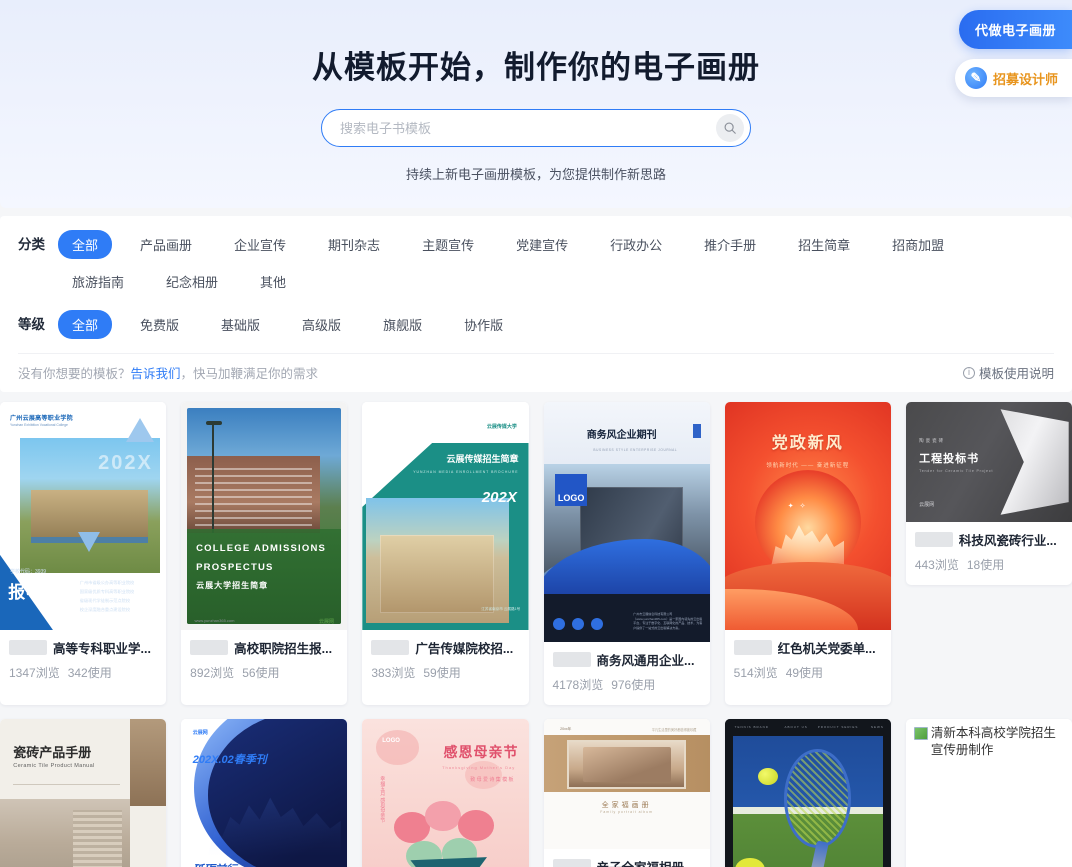  What do you see at coordinates (321, 324) in the screenshot?
I see `level-chip-3: 高级版` at bounding box center [321, 324].